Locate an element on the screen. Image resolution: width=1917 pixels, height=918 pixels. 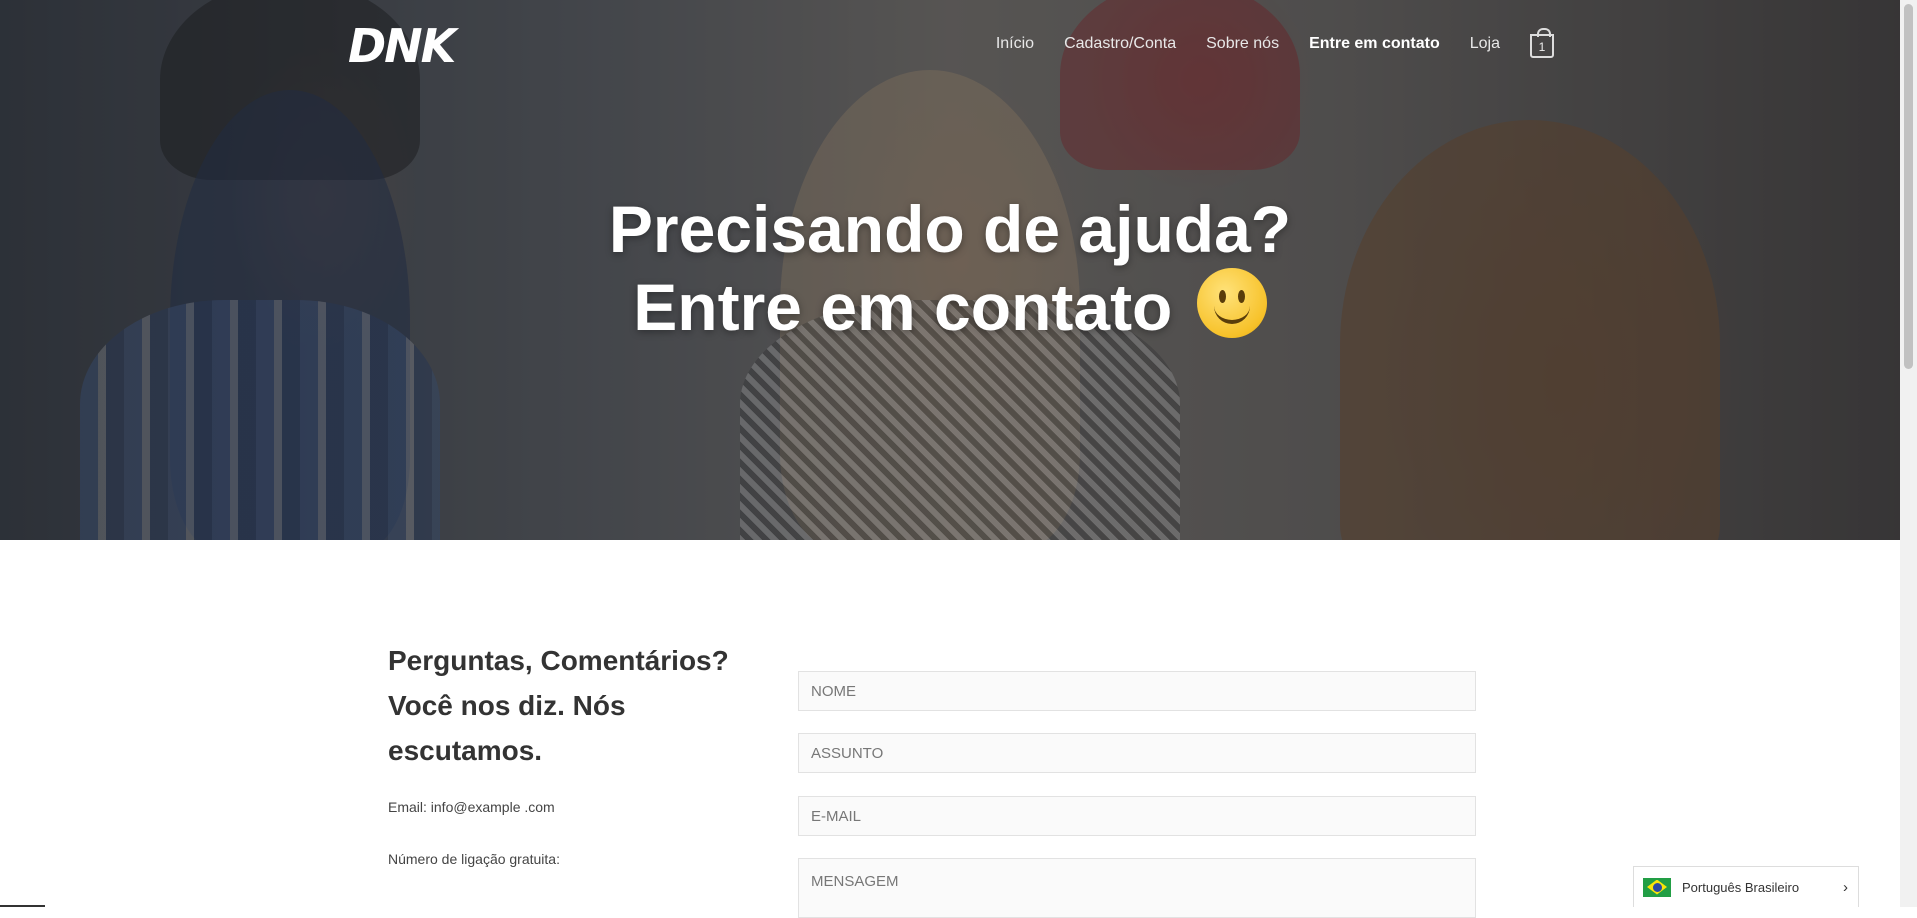
cart-count: 1 is located at coordinates (1542, 47).